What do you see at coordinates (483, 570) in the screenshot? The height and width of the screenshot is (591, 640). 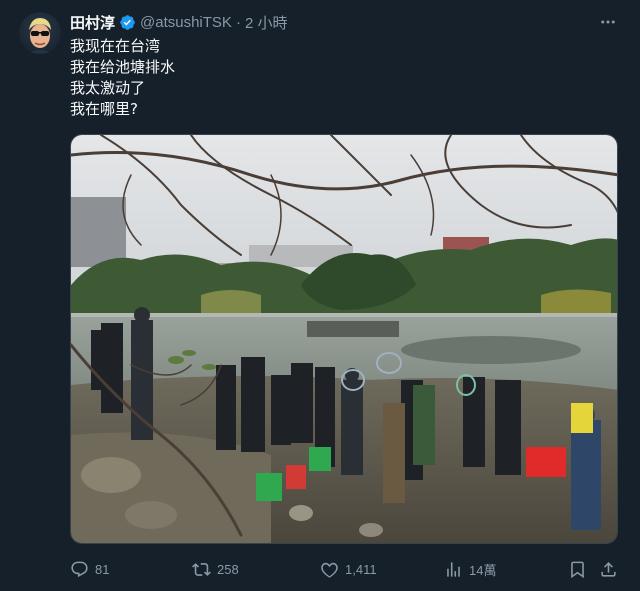 I see `view-count: 14萬` at bounding box center [483, 570].